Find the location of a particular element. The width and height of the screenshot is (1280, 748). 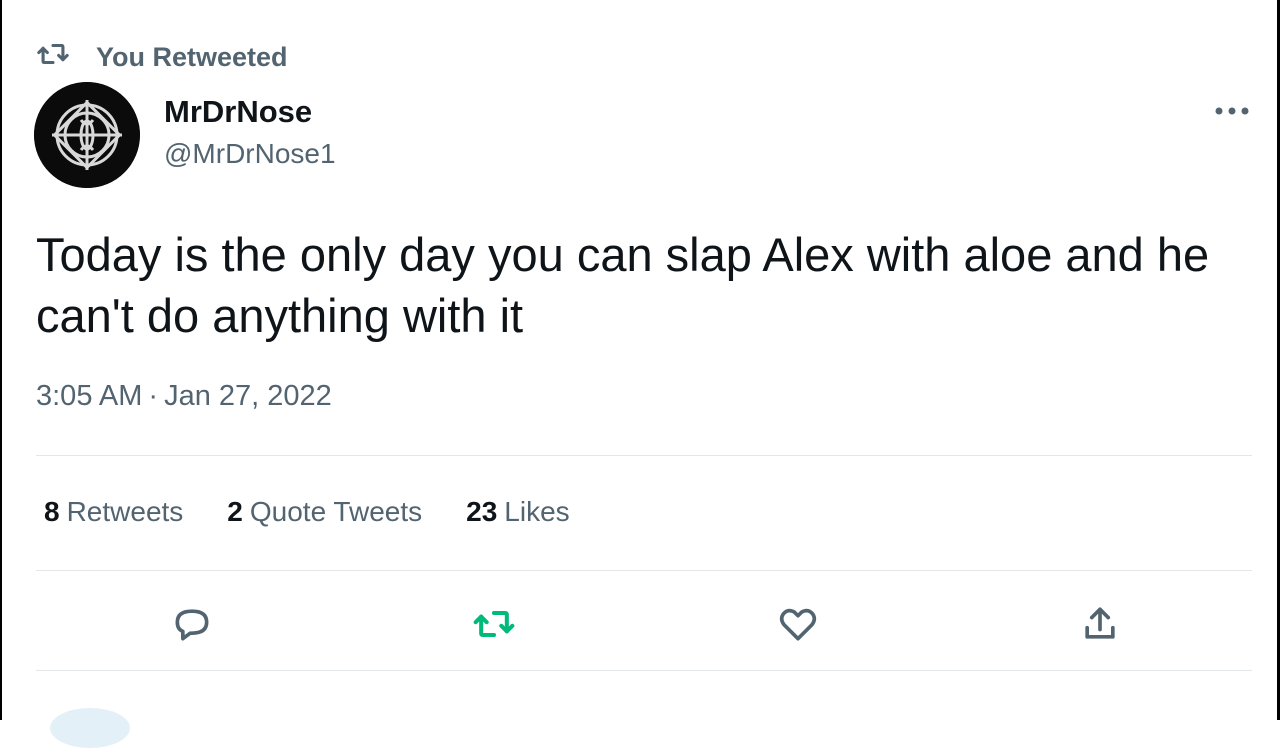

engagement-stats: 8 Retweets 2 Quote Tweets 23 Likes is located at coordinates (307, 512).